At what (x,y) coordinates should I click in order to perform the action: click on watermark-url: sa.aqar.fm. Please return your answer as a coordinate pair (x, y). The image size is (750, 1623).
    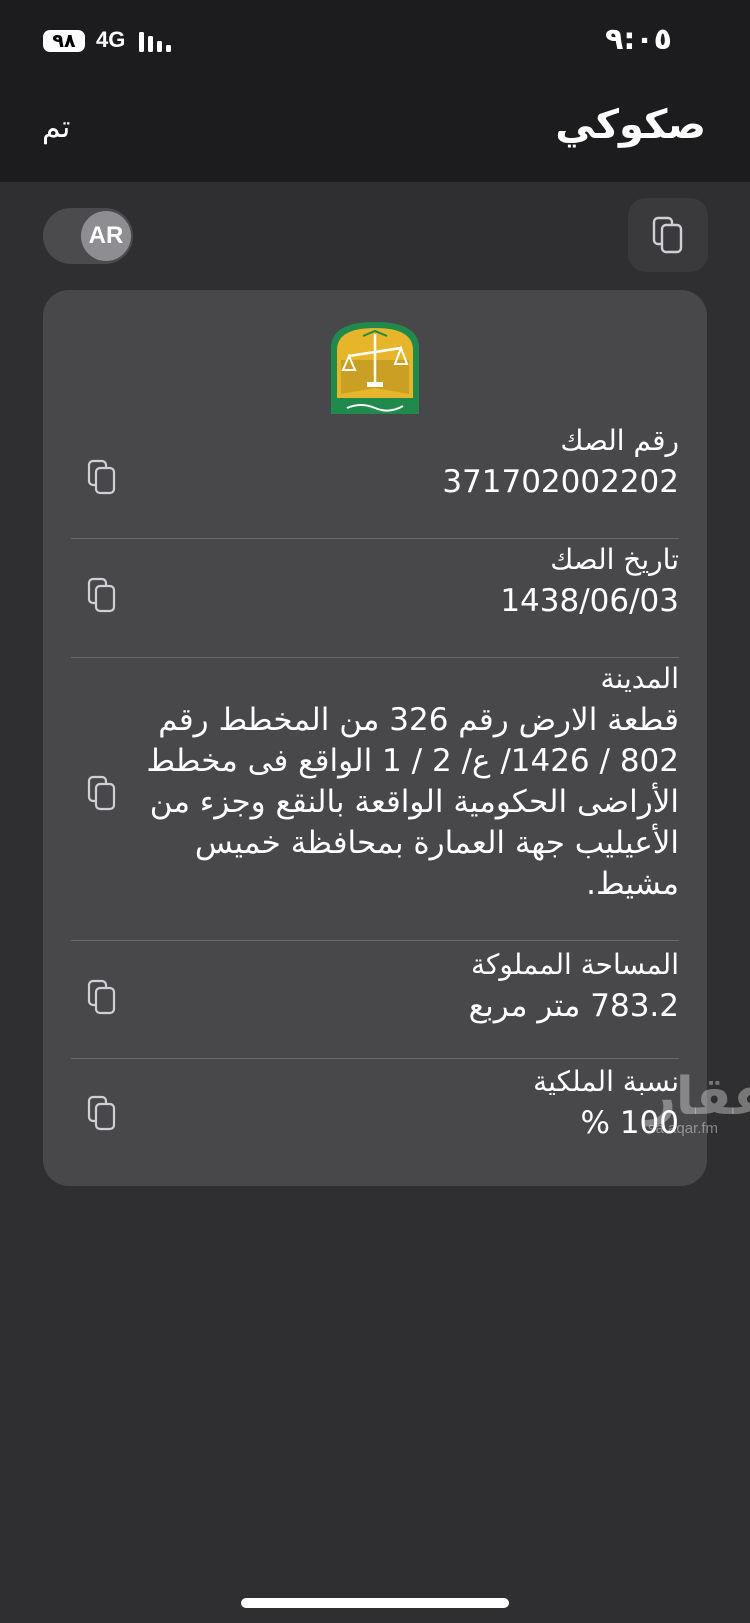
    Looking at the image, I should click on (683, 1128).